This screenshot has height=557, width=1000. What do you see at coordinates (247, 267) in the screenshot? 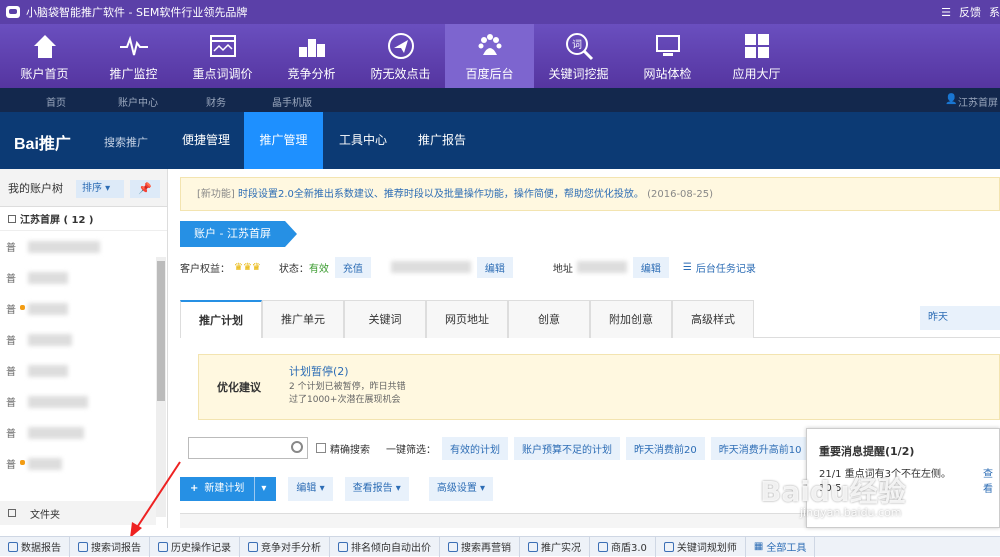
I see `crown-icon: ♛♛♛` at bounding box center [247, 267].